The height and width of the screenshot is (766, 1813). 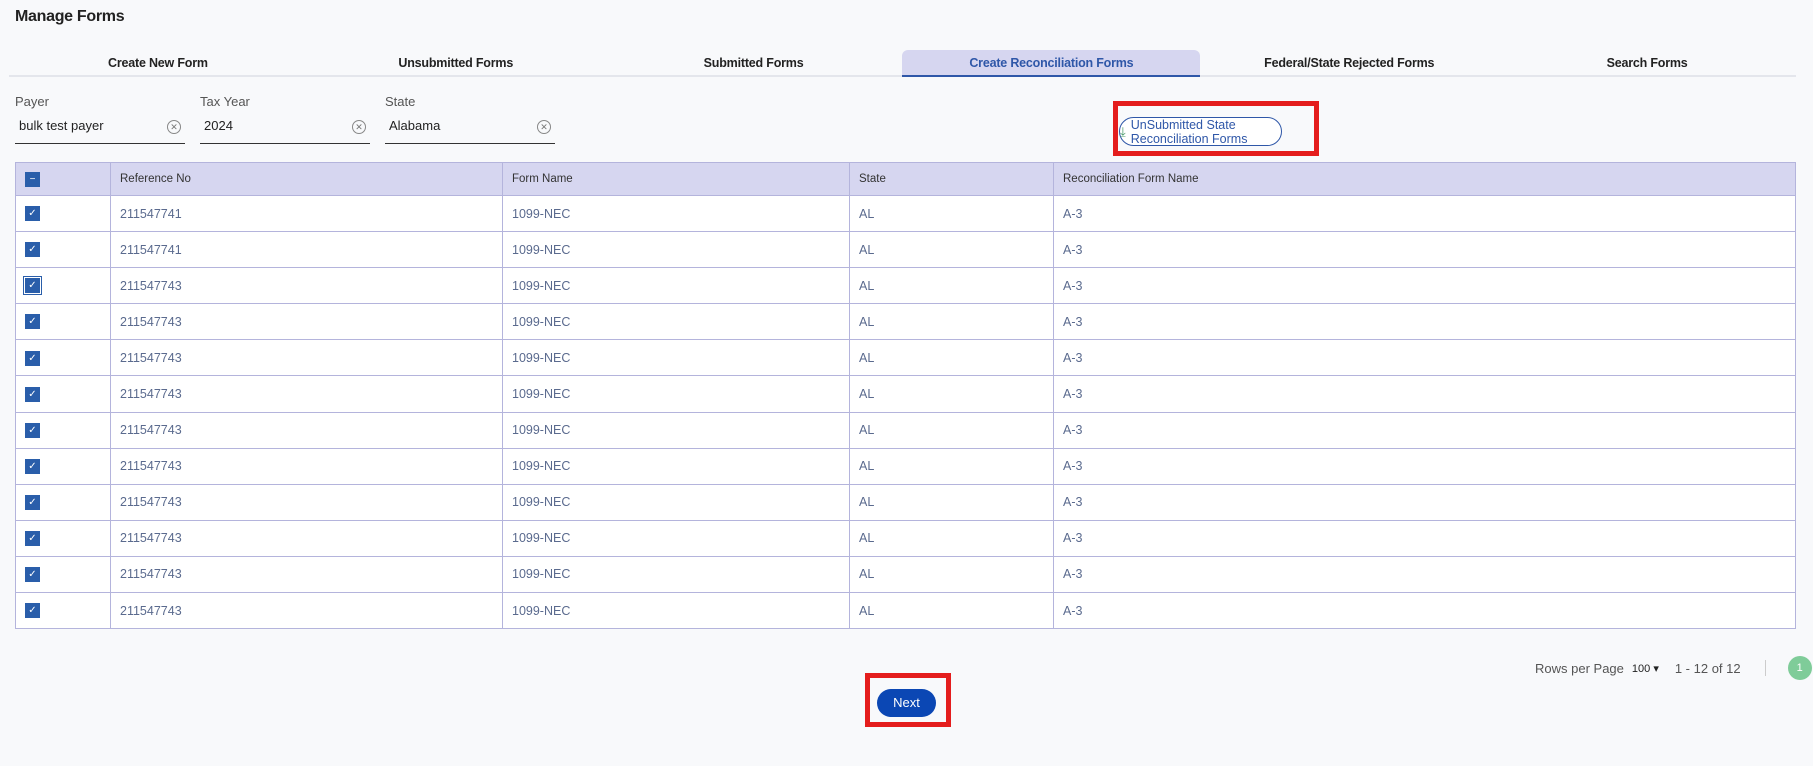 I want to click on tab-rejected-forms: Federal/State Rejected Forms, so click(x=1349, y=62).